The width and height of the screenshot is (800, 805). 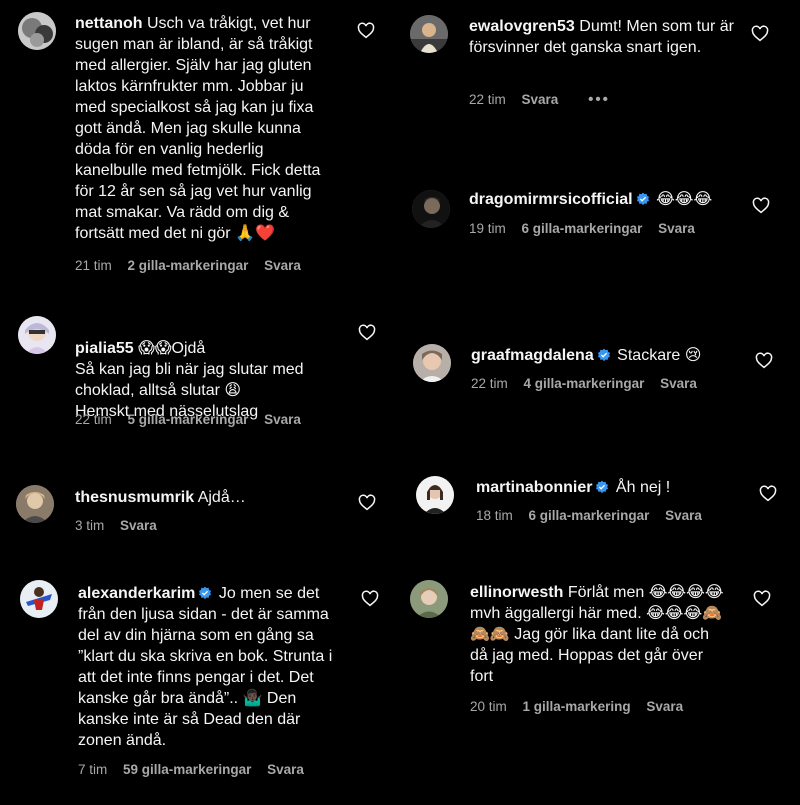 I want to click on comment-username: graafmagdalena, so click(x=532, y=355).